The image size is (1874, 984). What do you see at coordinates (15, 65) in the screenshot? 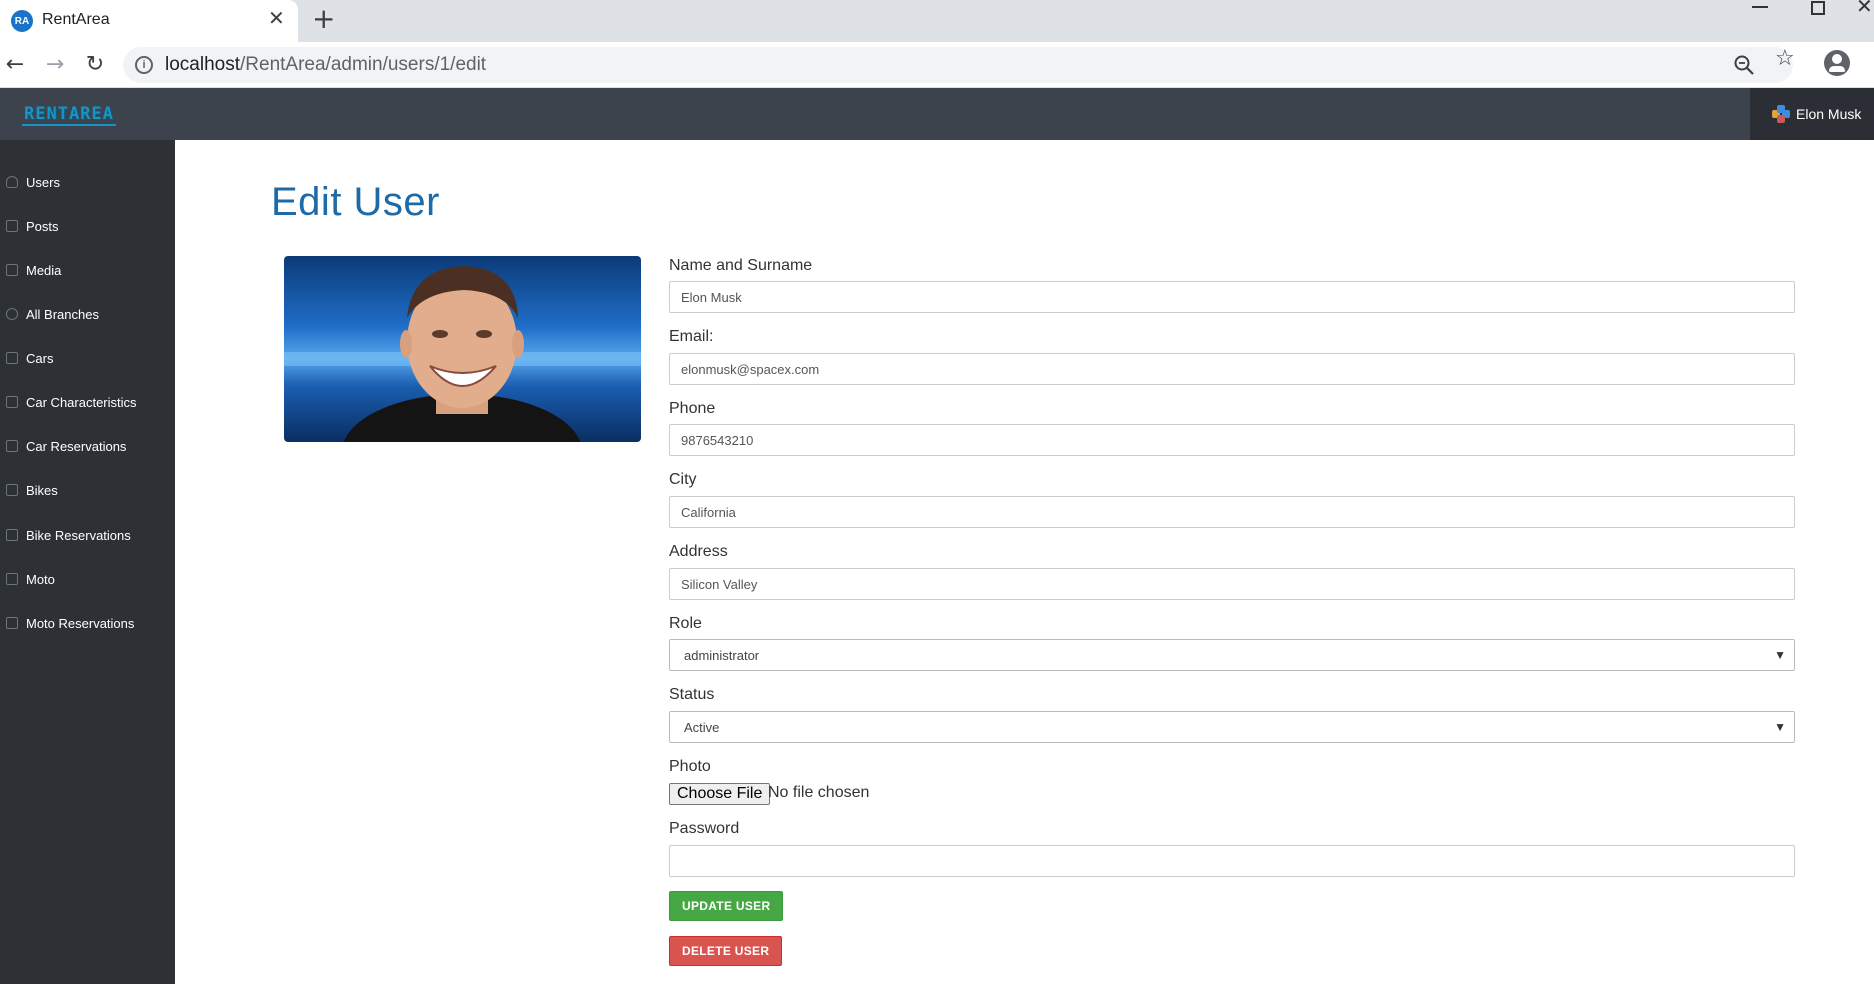
I see `back-icon: ←` at bounding box center [15, 65].